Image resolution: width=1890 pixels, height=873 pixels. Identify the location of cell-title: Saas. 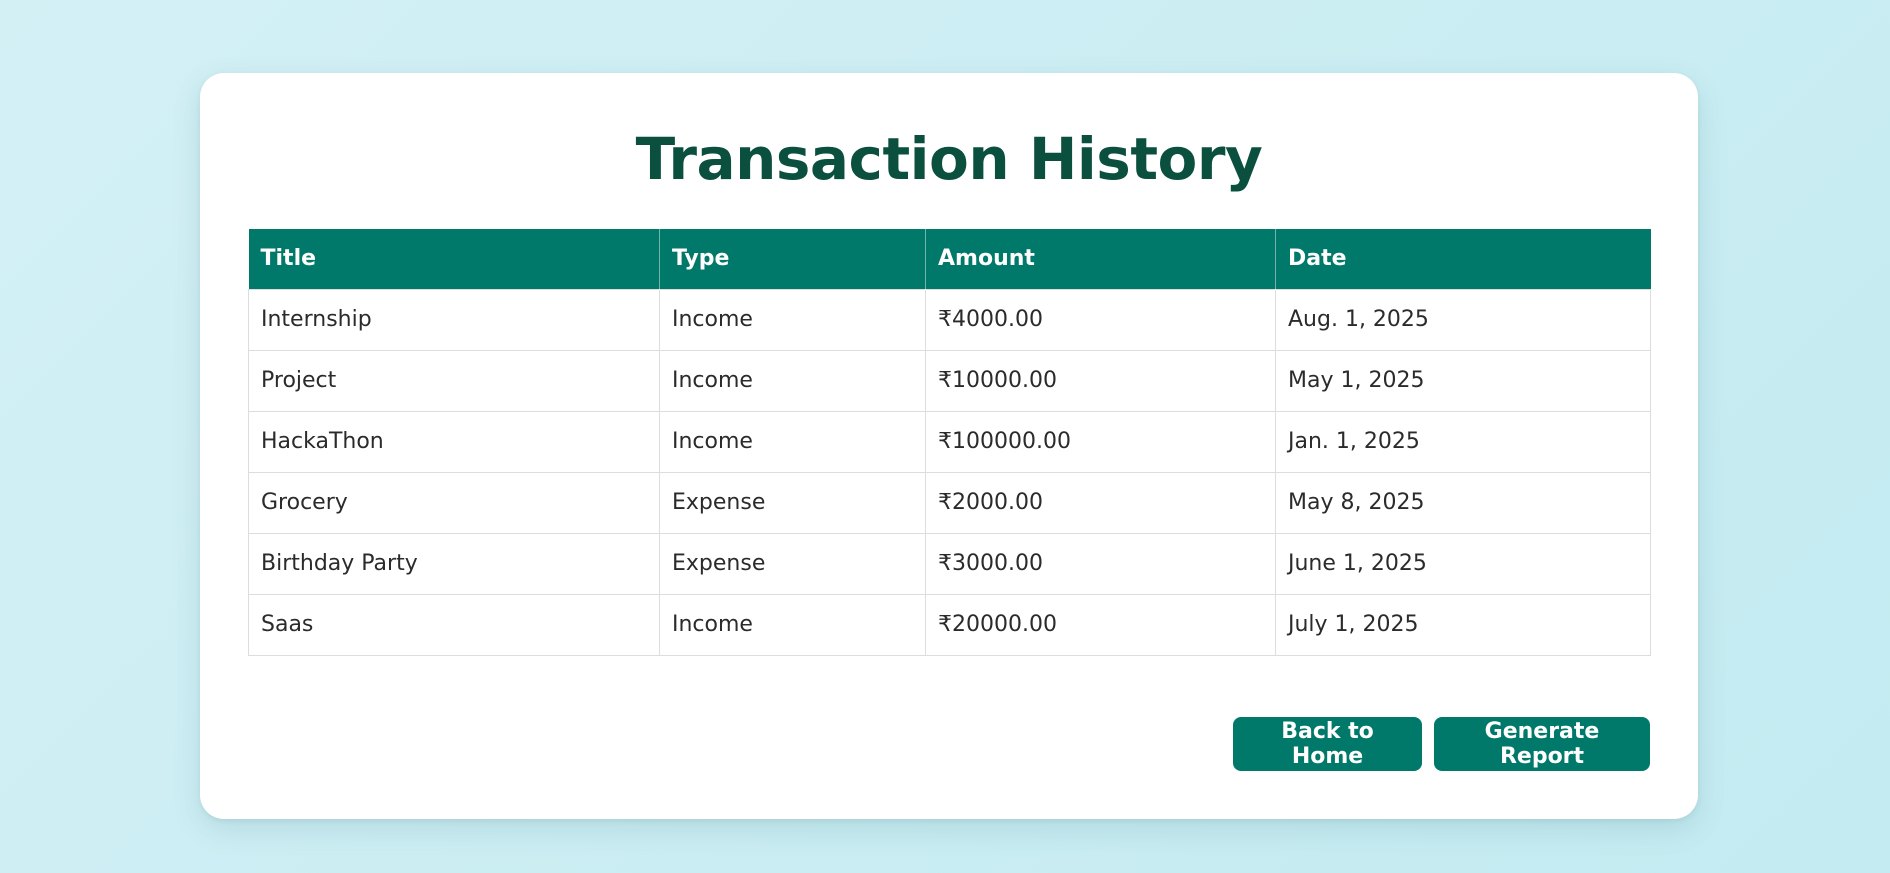
(454, 624).